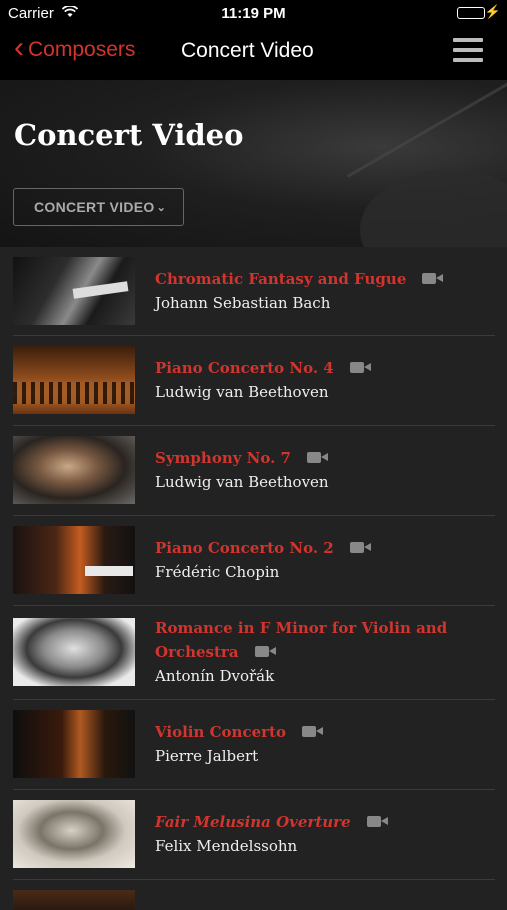  I want to click on category-dropdown: CONCERT VIDEO ⌄, so click(98, 207).